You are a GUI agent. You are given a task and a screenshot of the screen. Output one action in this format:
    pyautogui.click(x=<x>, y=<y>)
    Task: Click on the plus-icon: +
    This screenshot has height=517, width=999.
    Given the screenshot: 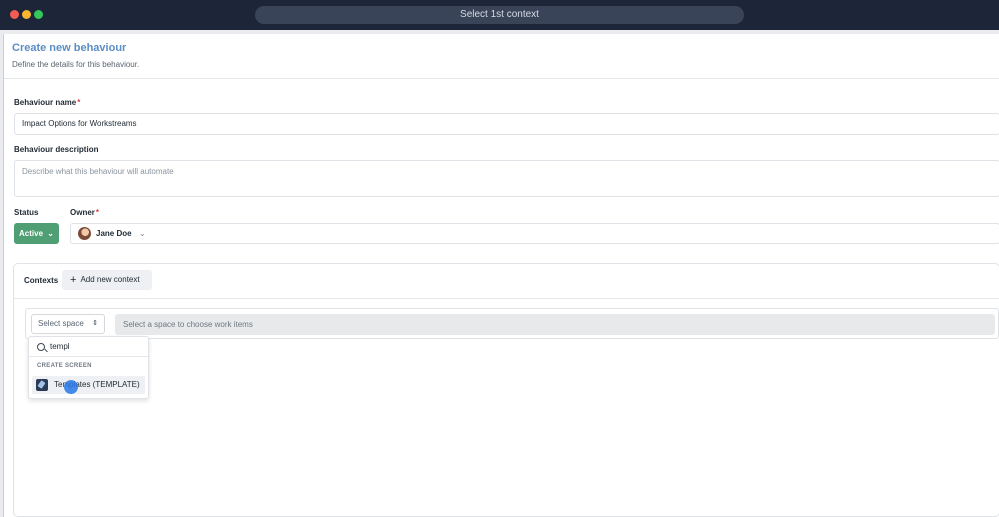 What is the action you would take?
    pyautogui.click(x=73, y=280)
    